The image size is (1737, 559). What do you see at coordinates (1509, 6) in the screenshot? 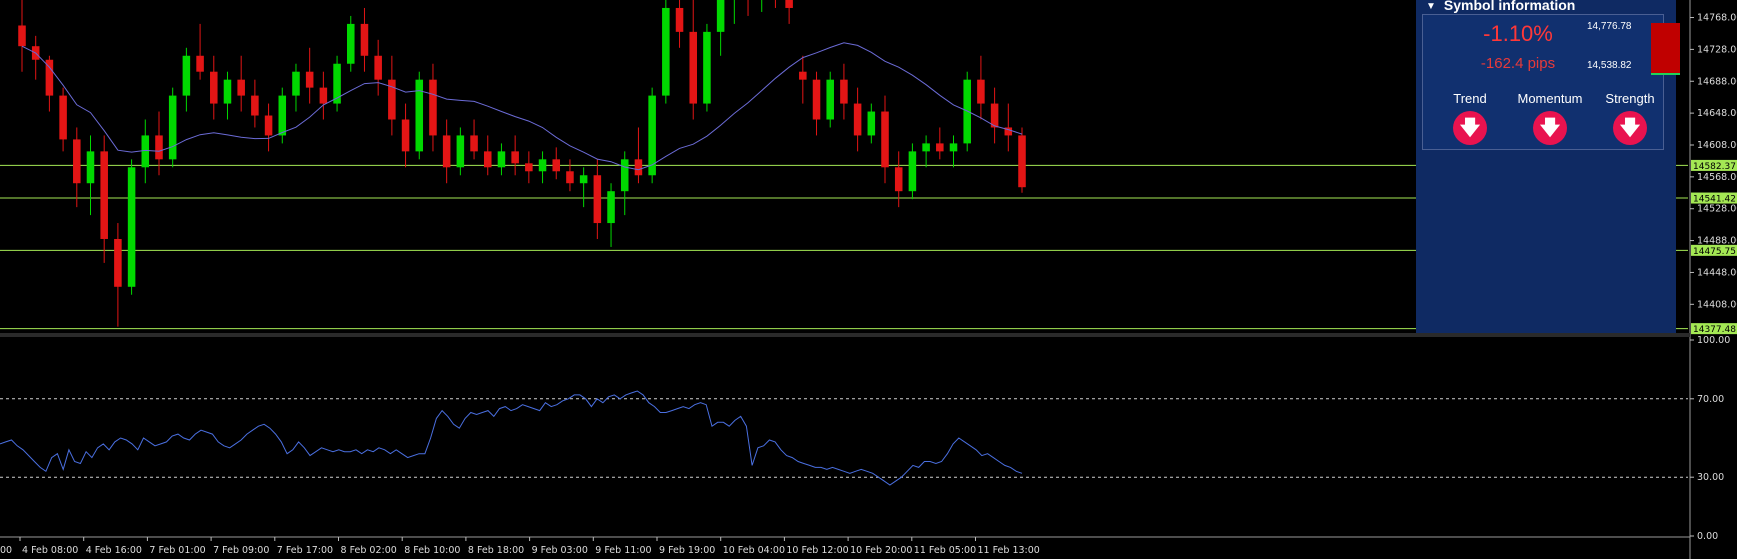
I see `symbol-panel-title: Symbol information` at bounding box center [1509, 6].